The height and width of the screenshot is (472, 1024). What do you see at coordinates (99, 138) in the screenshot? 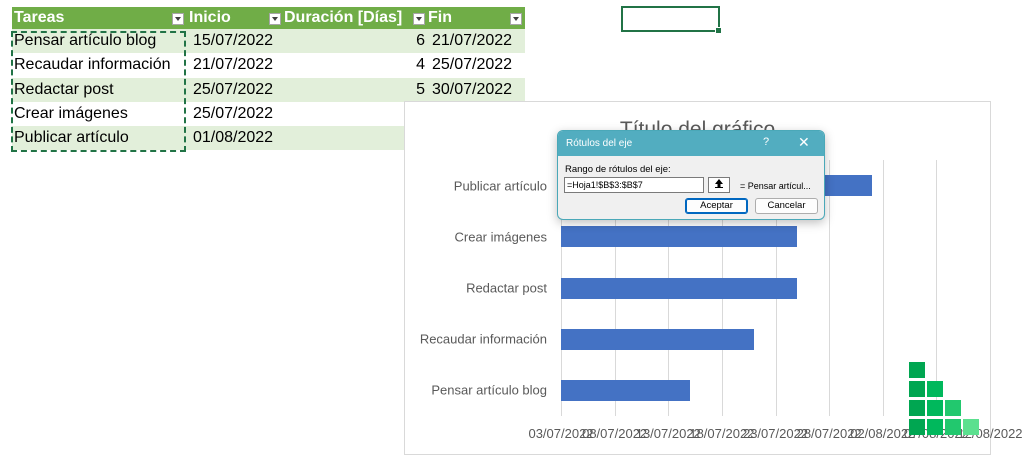
I see `cell-task: Publicar artículo` at bounding box center [99, 138].